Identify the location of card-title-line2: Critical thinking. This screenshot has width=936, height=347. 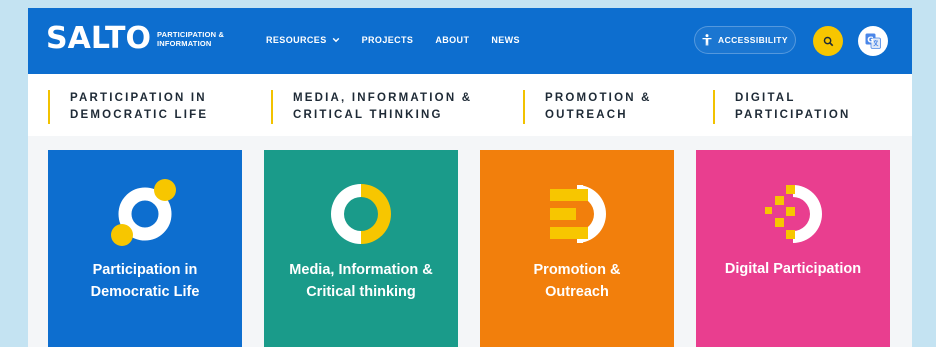
(361, 292).